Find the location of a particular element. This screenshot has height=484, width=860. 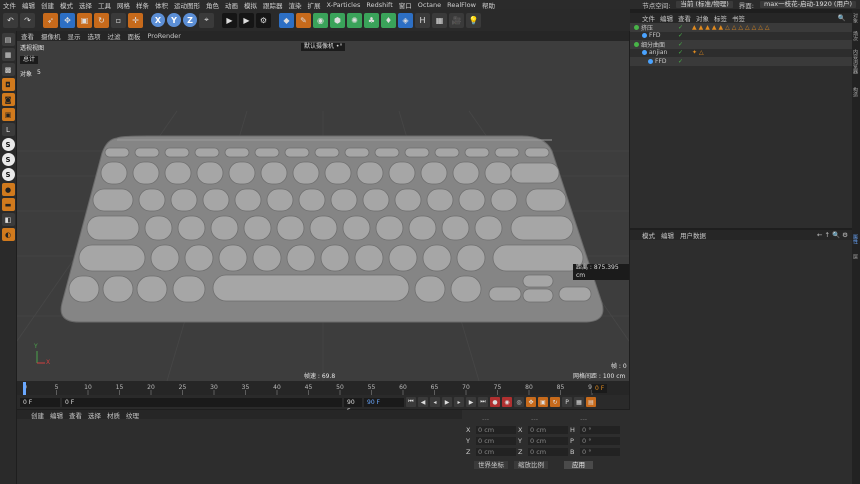

mograph-icon: ♣ is located at coordinates (371, 20).